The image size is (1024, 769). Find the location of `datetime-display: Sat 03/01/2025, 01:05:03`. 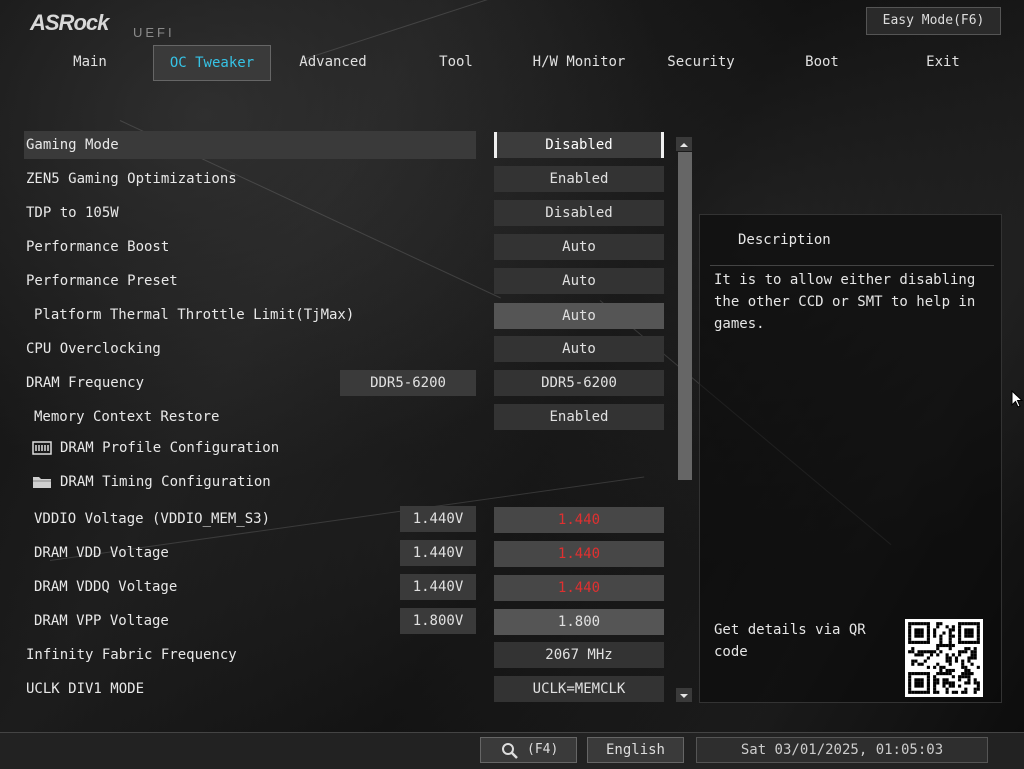

datetime-display: Sat 03/01/2025, 01:05:03 is located at coordinates (842, 750).